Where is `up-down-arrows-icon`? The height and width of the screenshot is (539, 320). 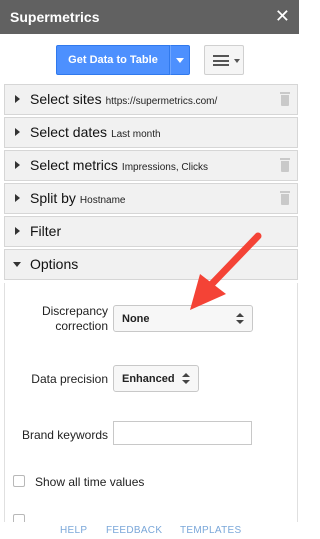 up-down-arrows-icon is located at coordinates (186, 379).